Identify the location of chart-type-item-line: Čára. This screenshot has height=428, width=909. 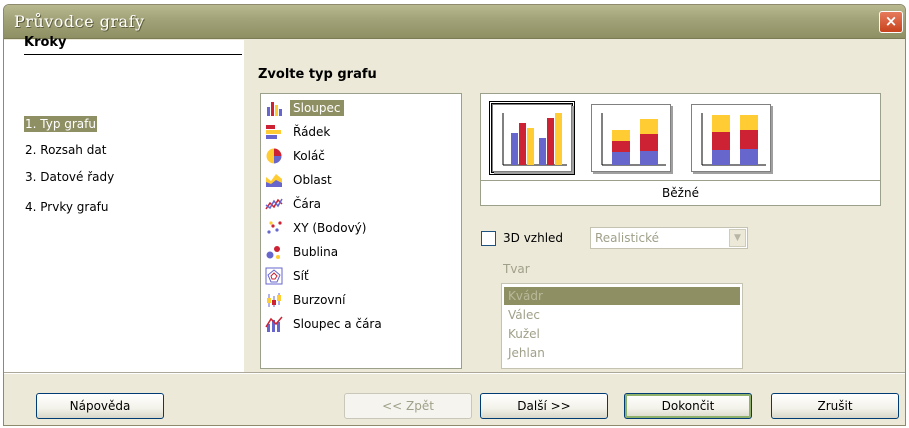
(361, 204).